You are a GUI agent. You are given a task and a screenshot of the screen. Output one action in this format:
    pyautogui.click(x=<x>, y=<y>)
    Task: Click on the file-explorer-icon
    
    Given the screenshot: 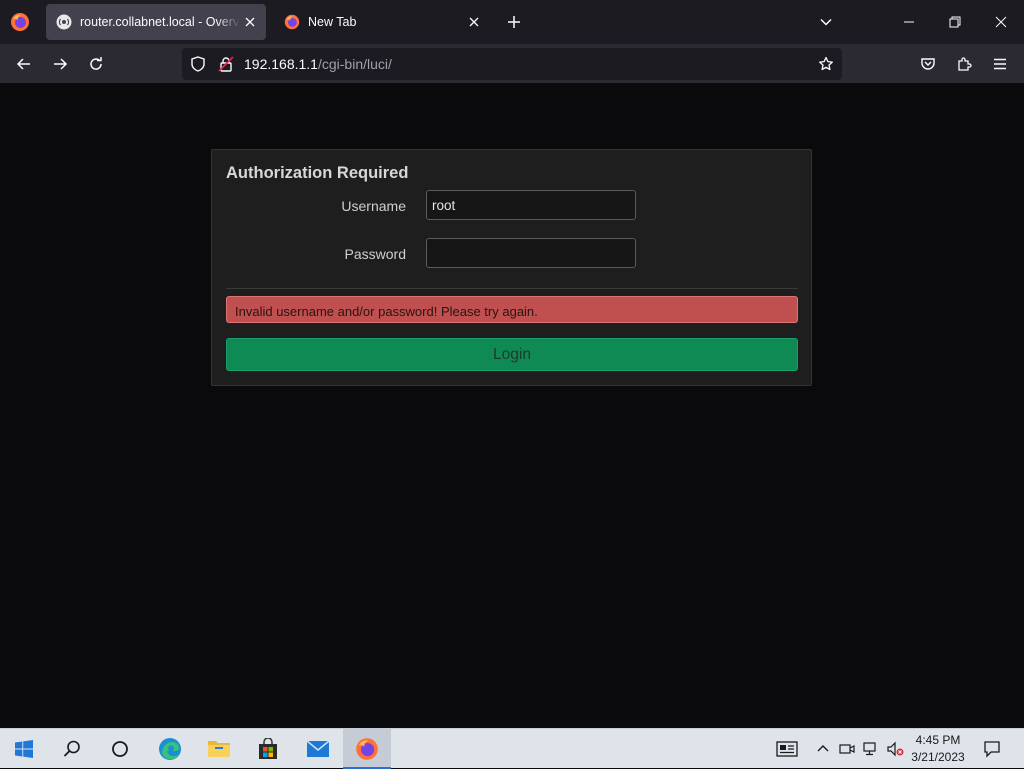 What is the action you would take?
    pyautogui.click(x=219, y=749)
    